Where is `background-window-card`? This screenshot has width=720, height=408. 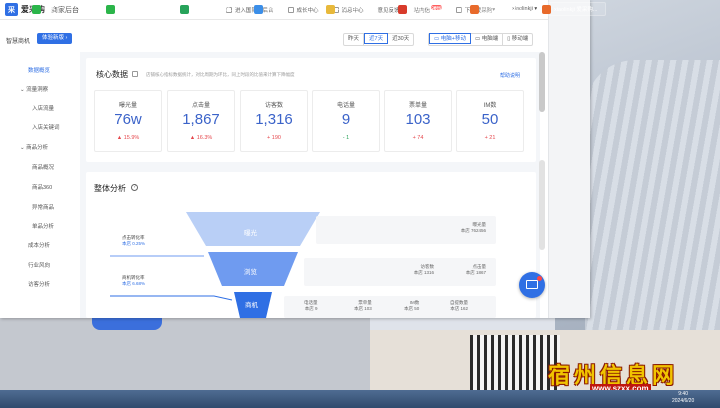
background-window-card is located at coordinates (127, 324).